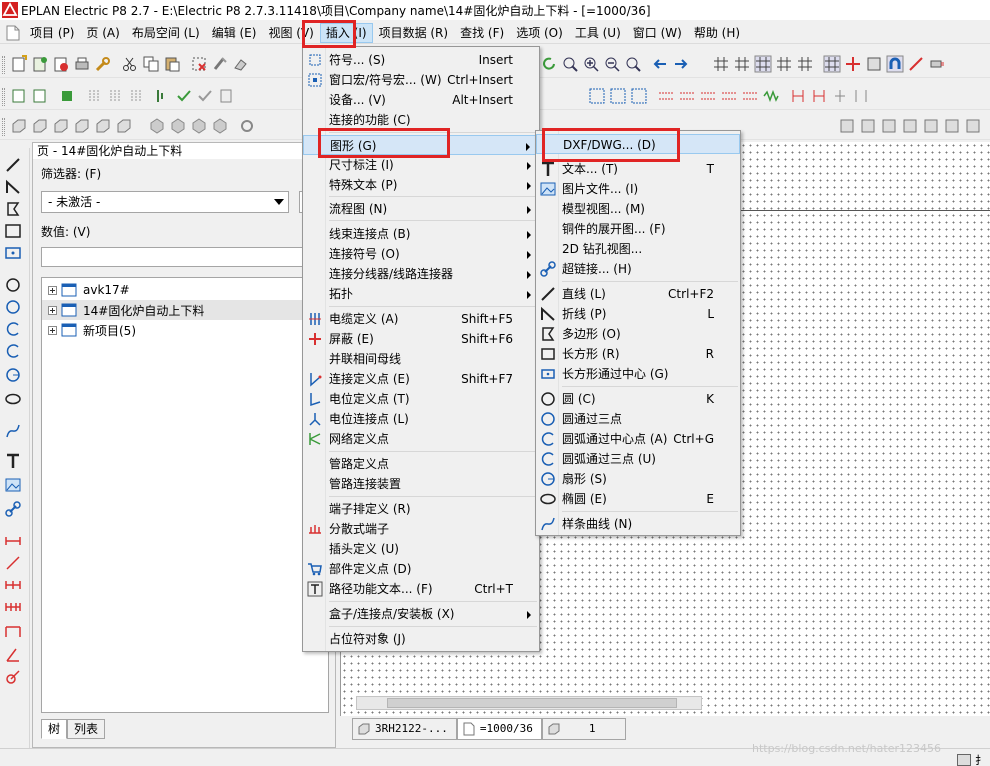 The image size is (990, 766). I want to click on menu-item-circle: 圆 (C) K, so click(638, 399).